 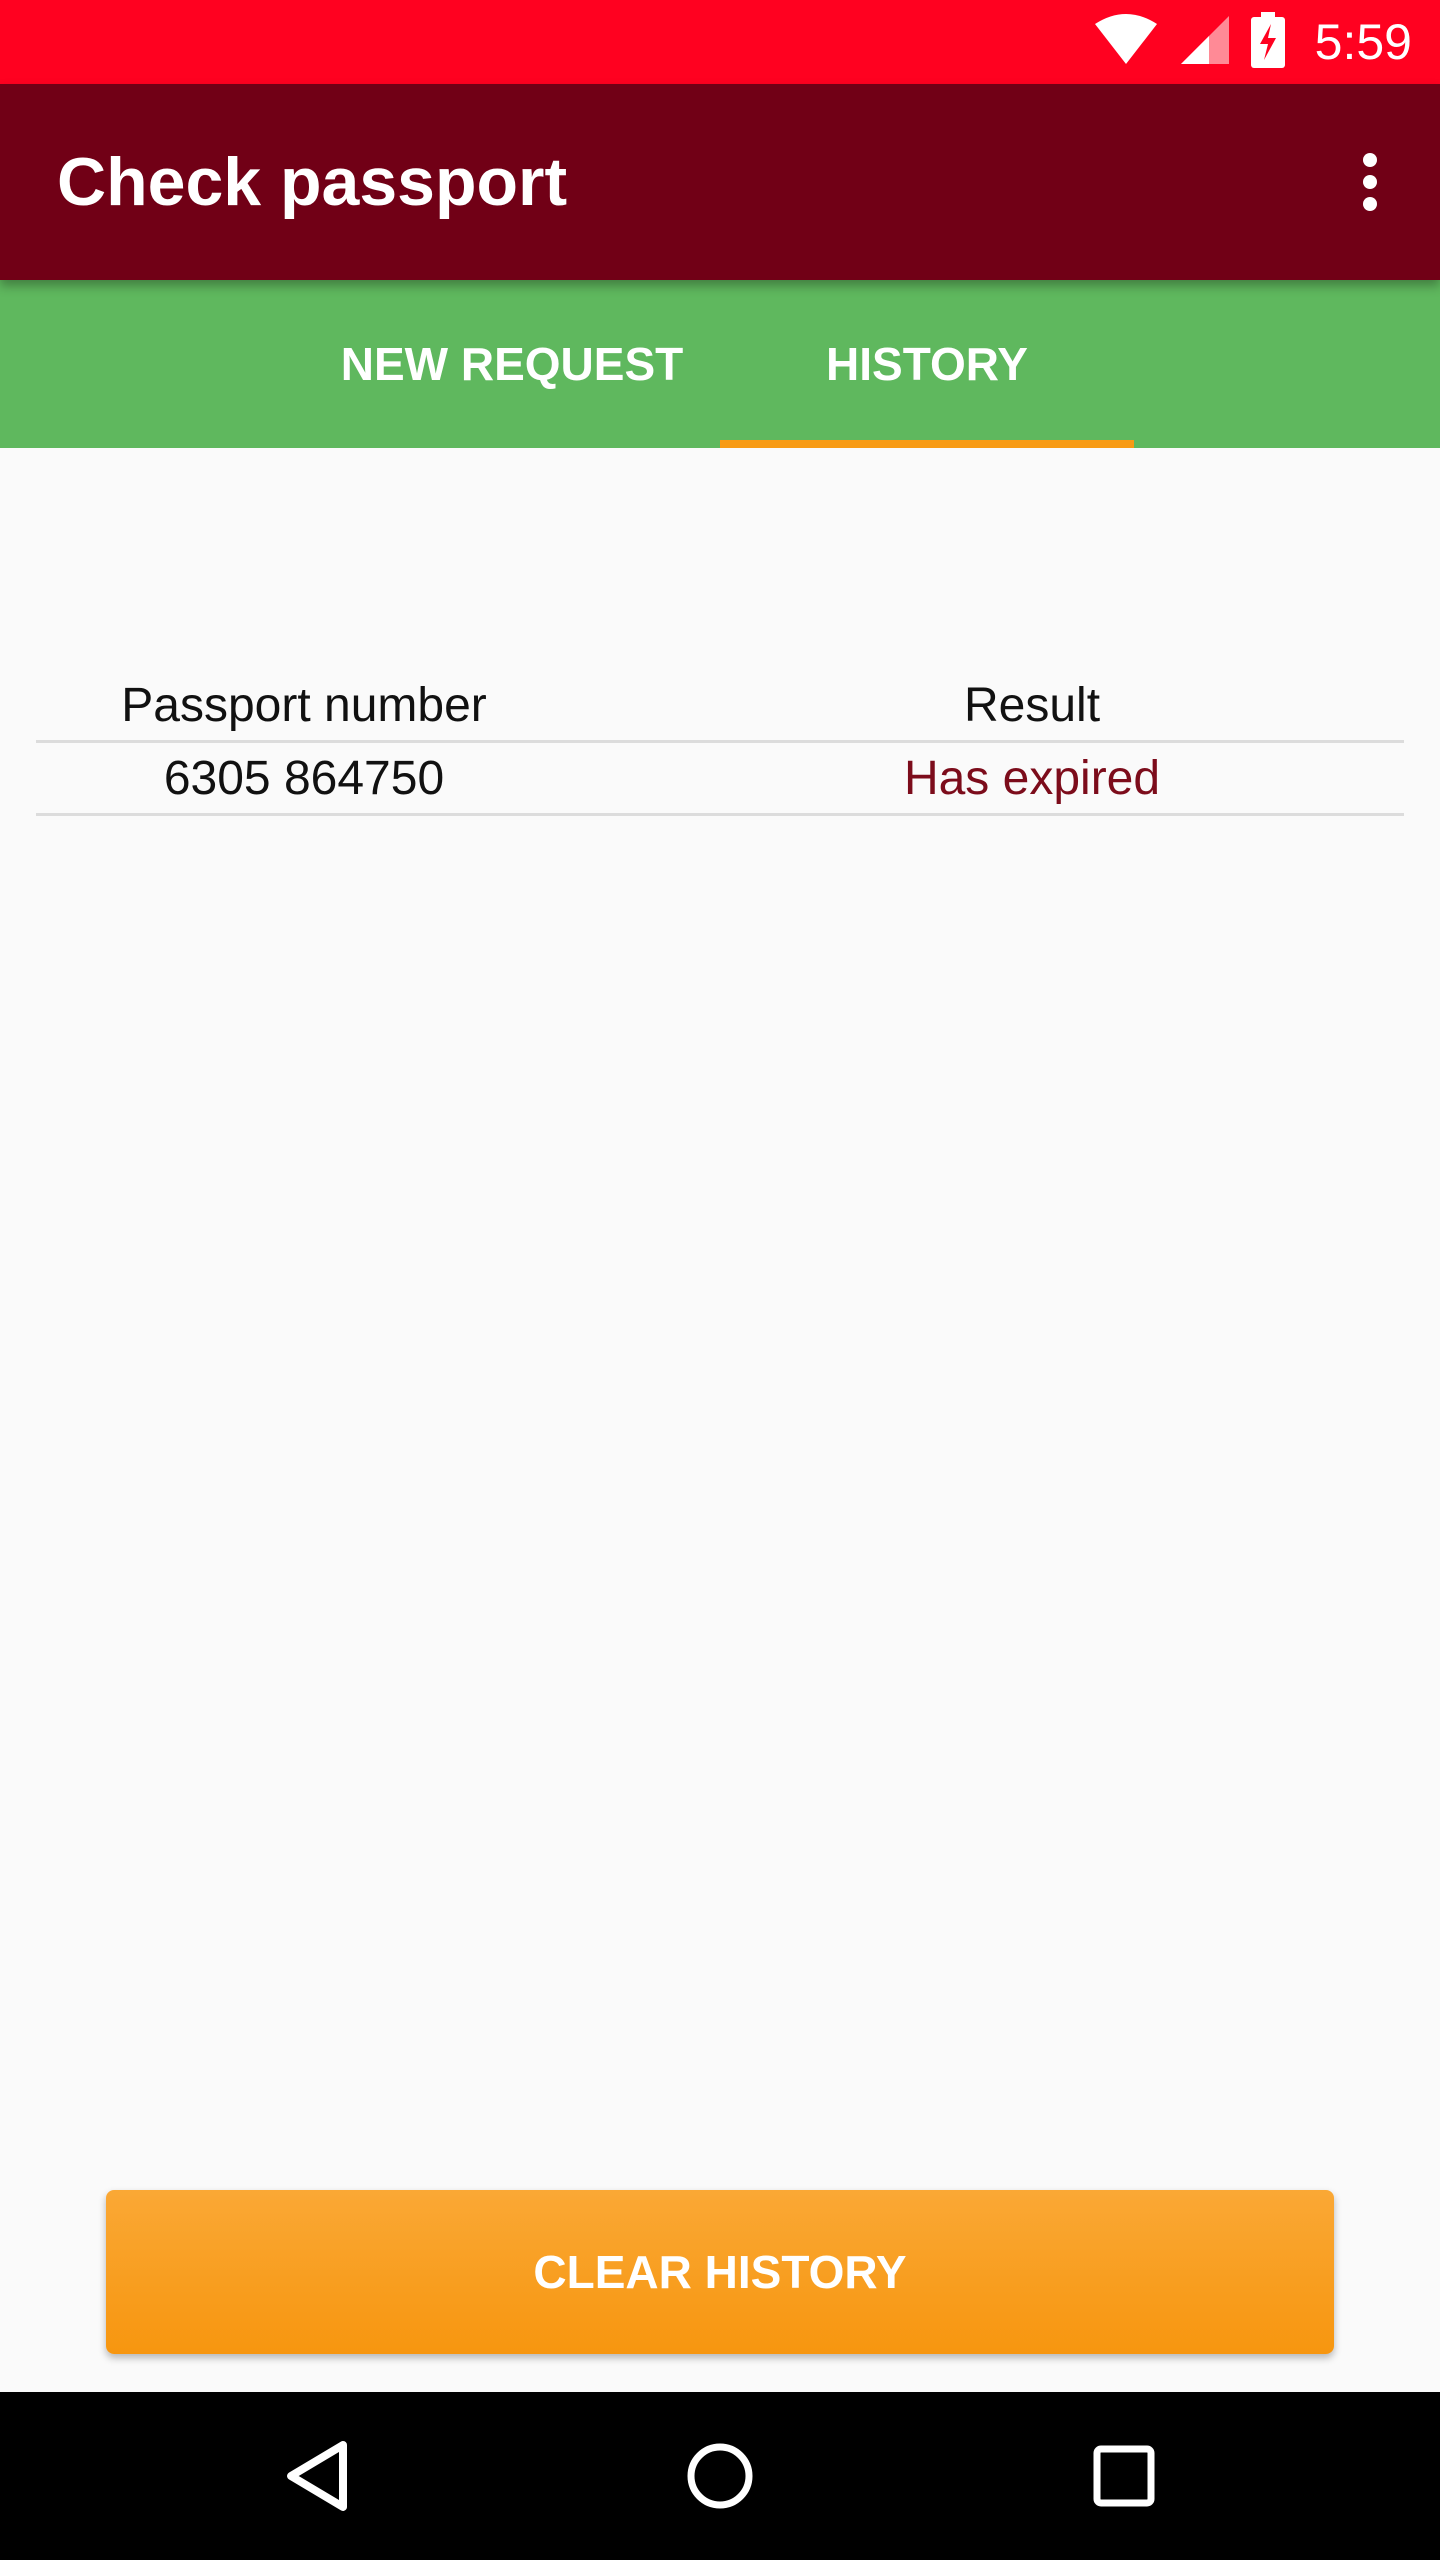 What do you see at coordinates (312, 182) in the screenshot?
I see `app-title: Check passport` at bounding box center [312, 182].